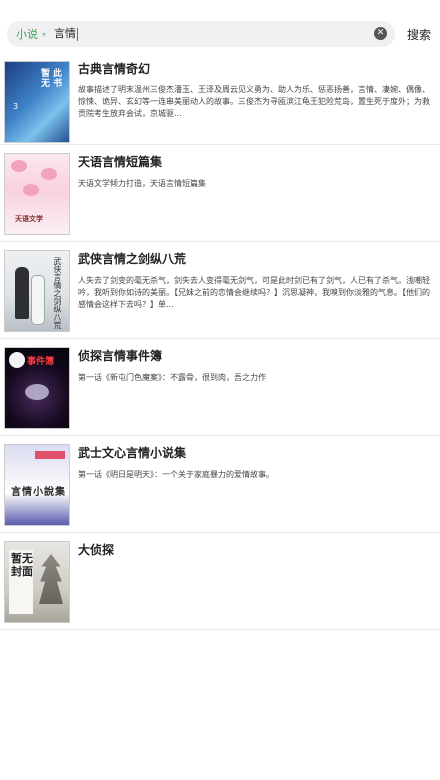 The width and height of the screenshot is (440, 780). I want to click on book-cover: 事件簿, so click(37, 388).